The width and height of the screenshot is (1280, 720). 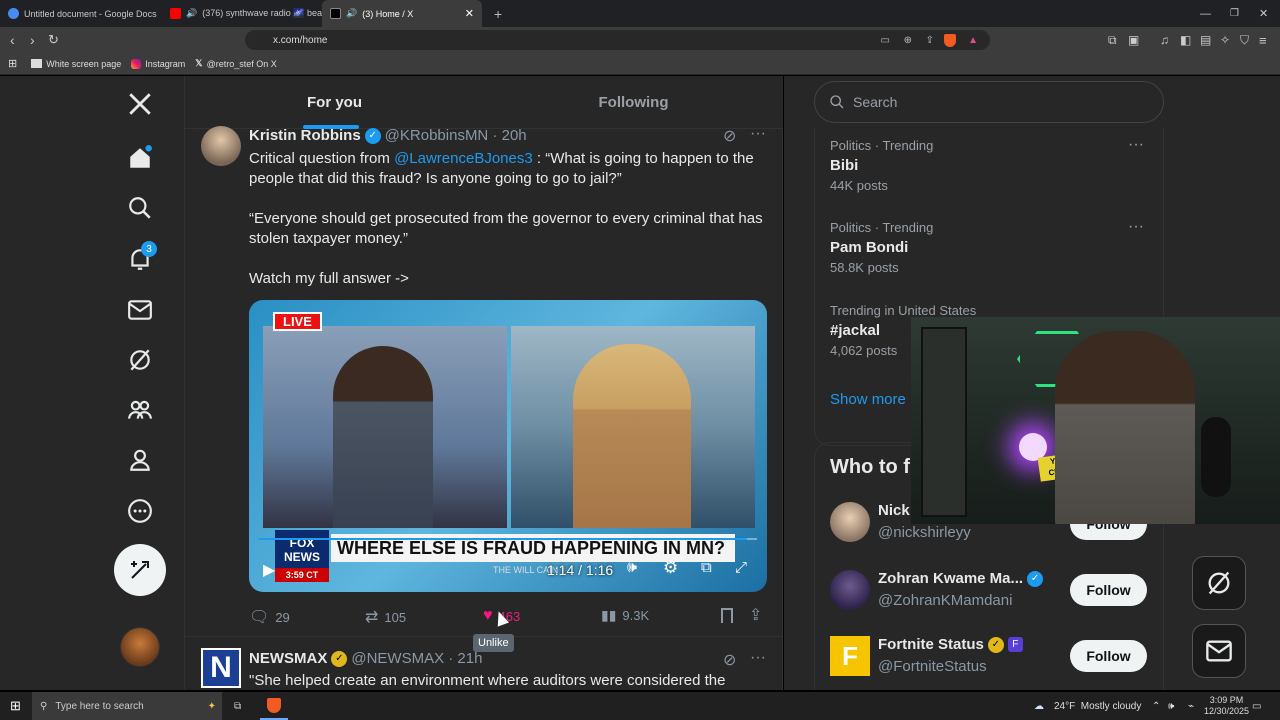 I want to click on extensions-icon: ⧉, so click(x=1112, y=40).